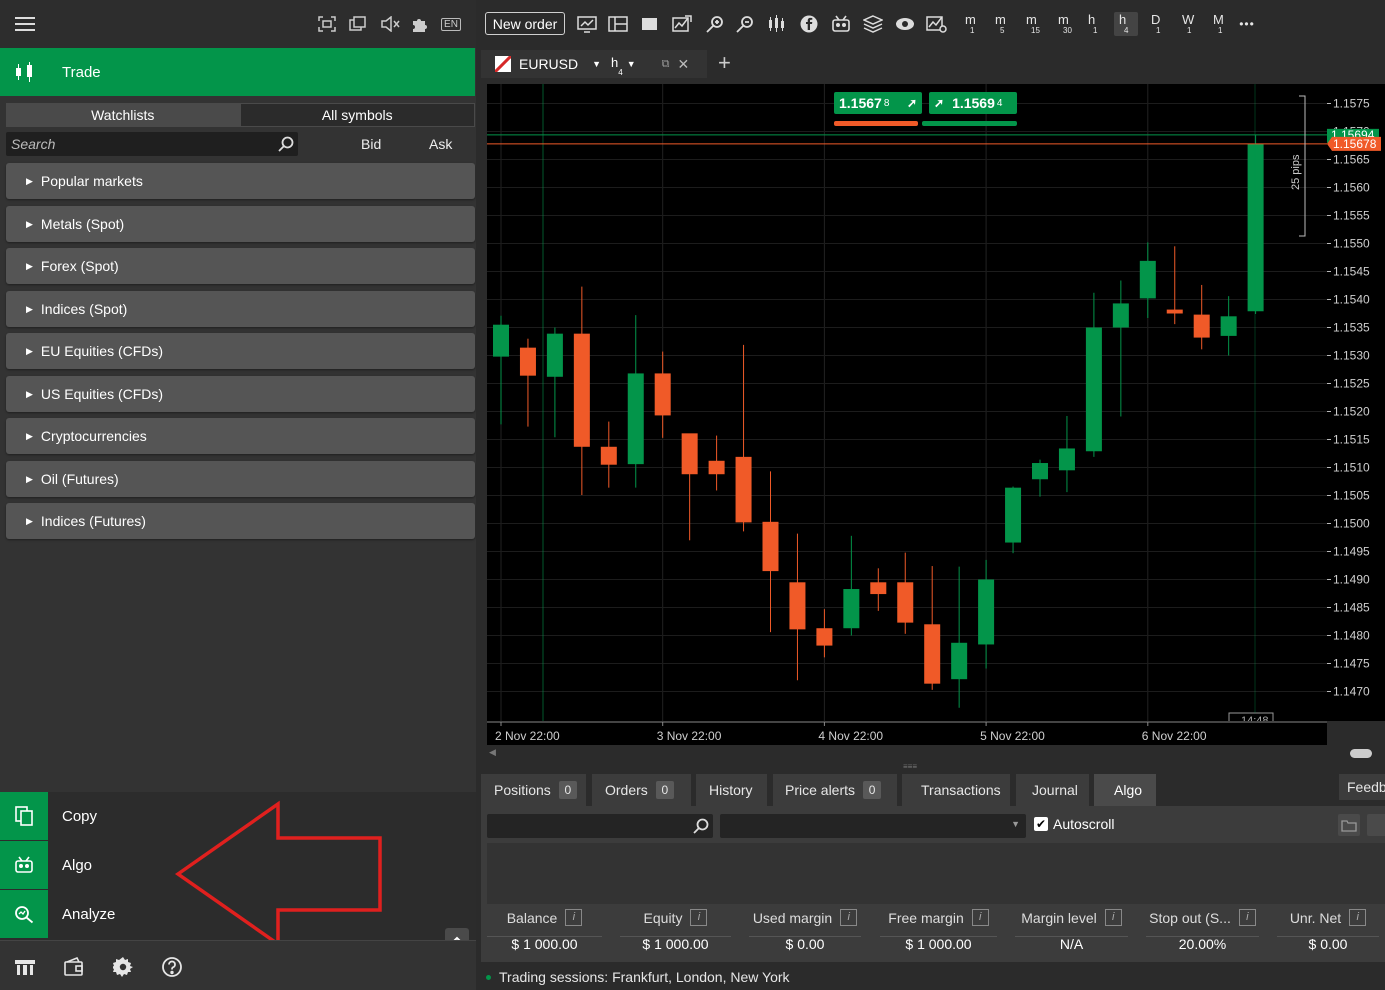  Describe the element at coordinates (1095, 24) in the screenshot. I see `timeframe-h1: h1` at that location.